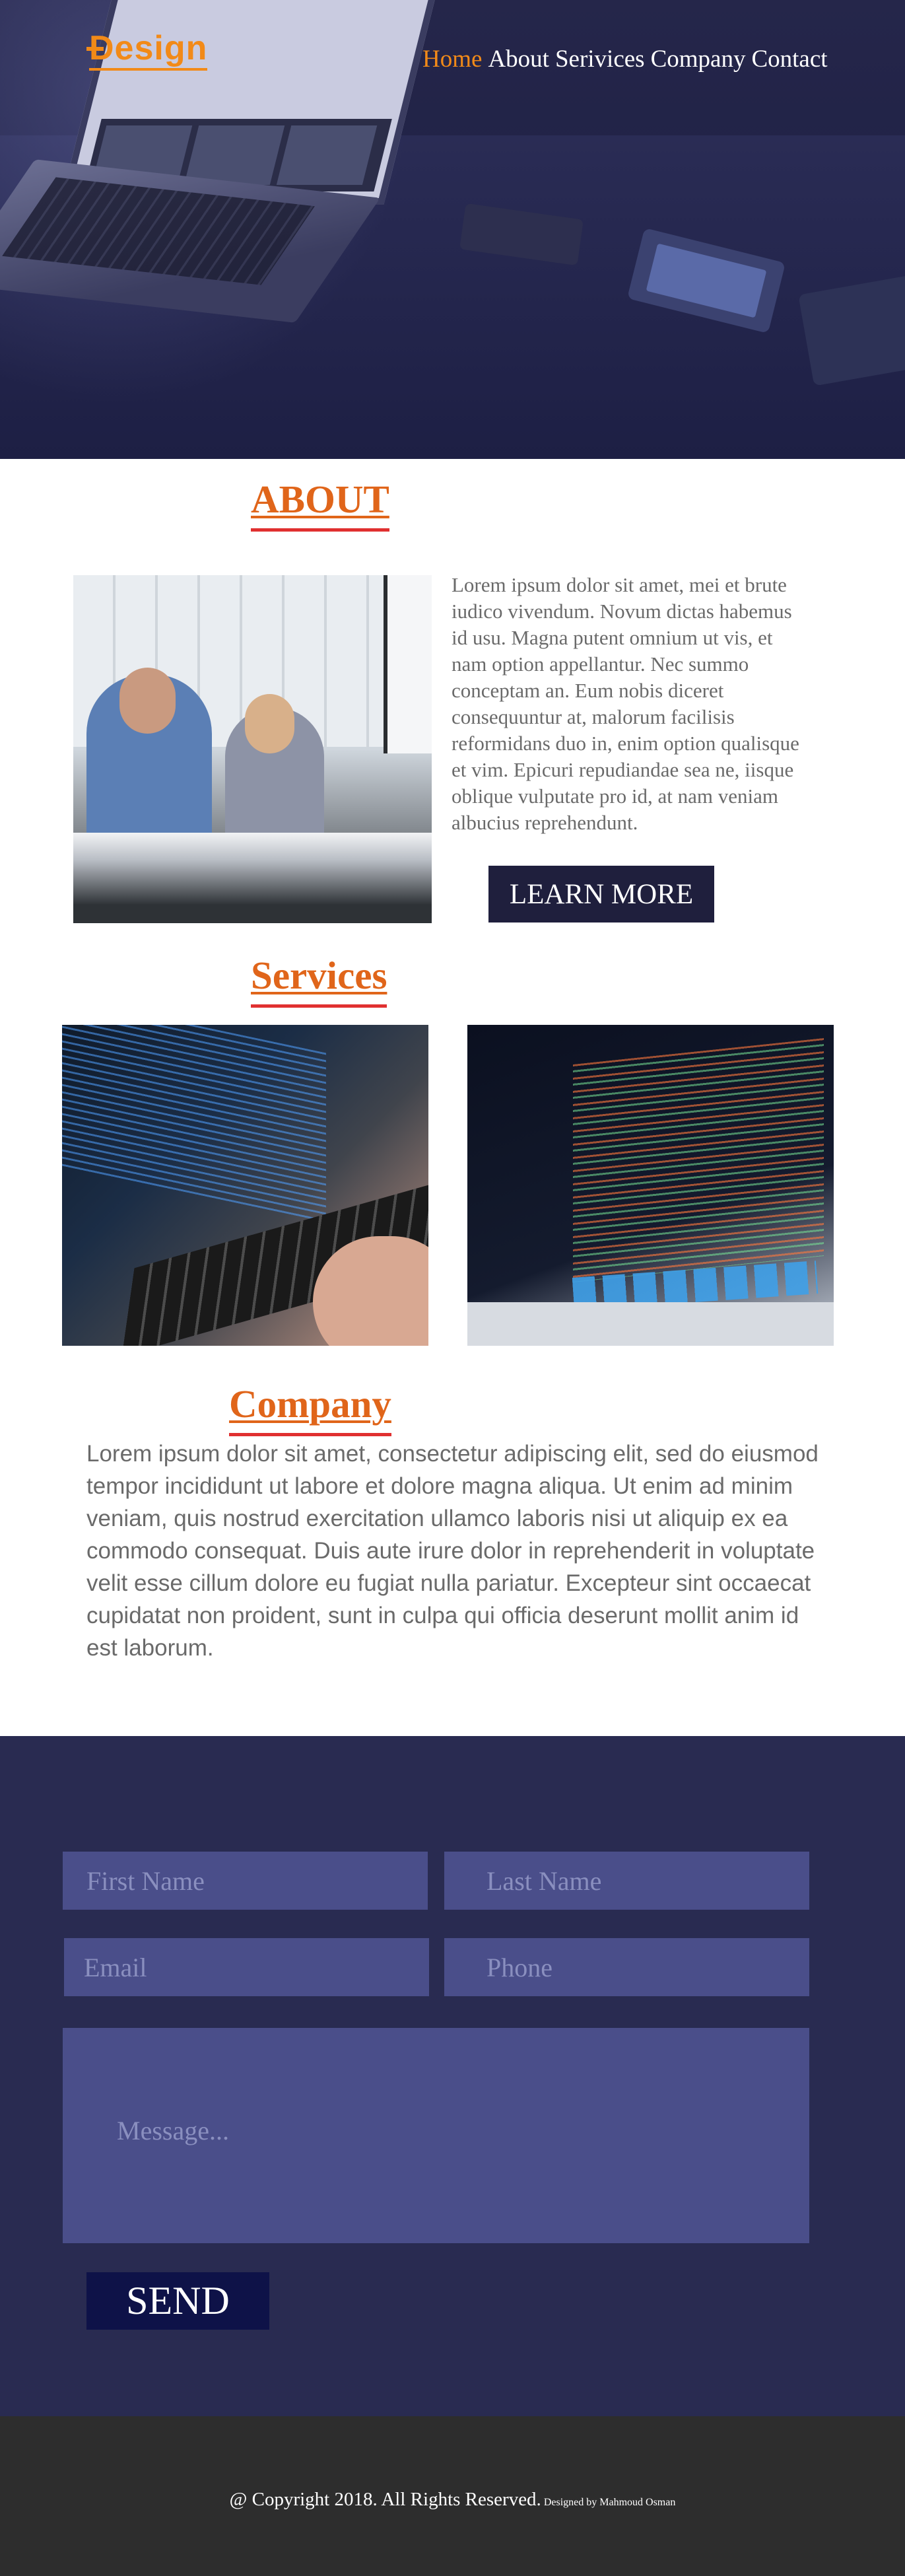 The width and height of the screenshot is (905, 2576). I want to click on about-team-photo, so click(252, 749).